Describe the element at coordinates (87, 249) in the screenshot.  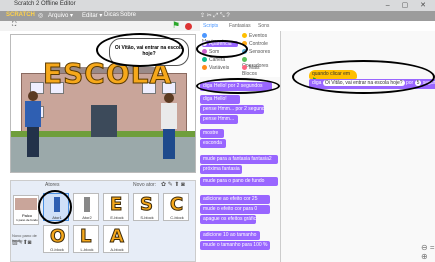
I see `sprite-name: L-block` at that location.